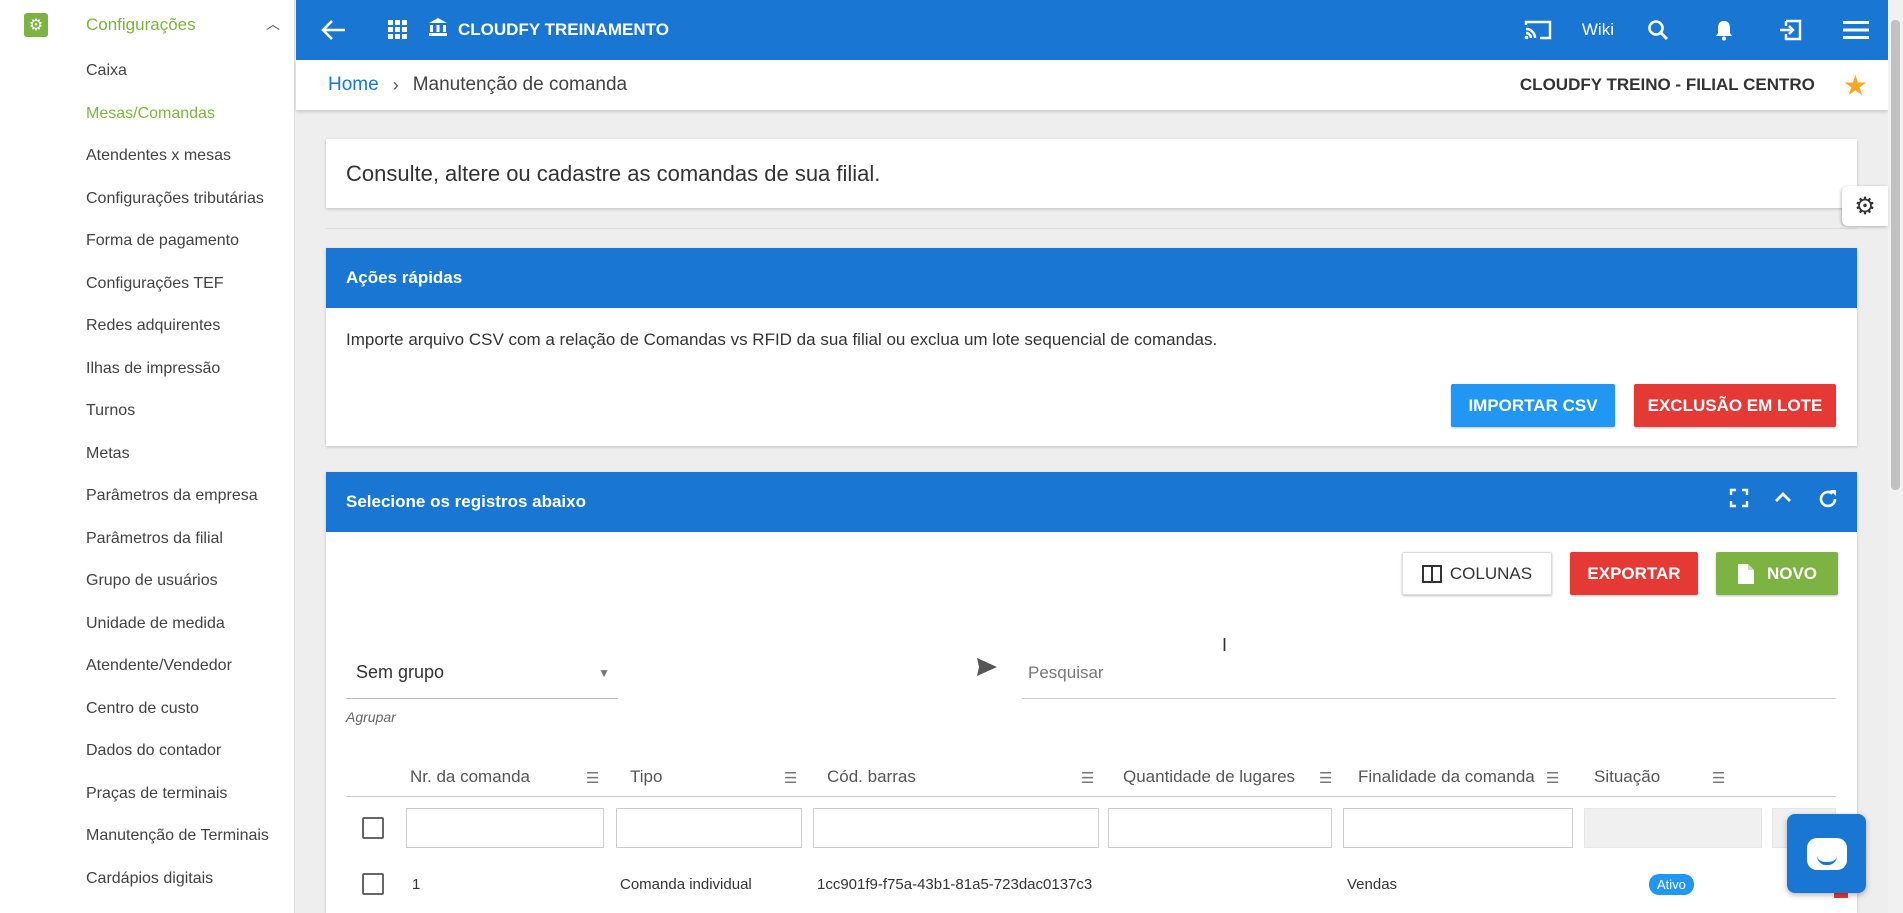 This screenshot has height=913, width=1903. Describe the element at coordinates (466, 501) in the screenshot. I see `records-title: Selecione os registros abaixo` at that location.